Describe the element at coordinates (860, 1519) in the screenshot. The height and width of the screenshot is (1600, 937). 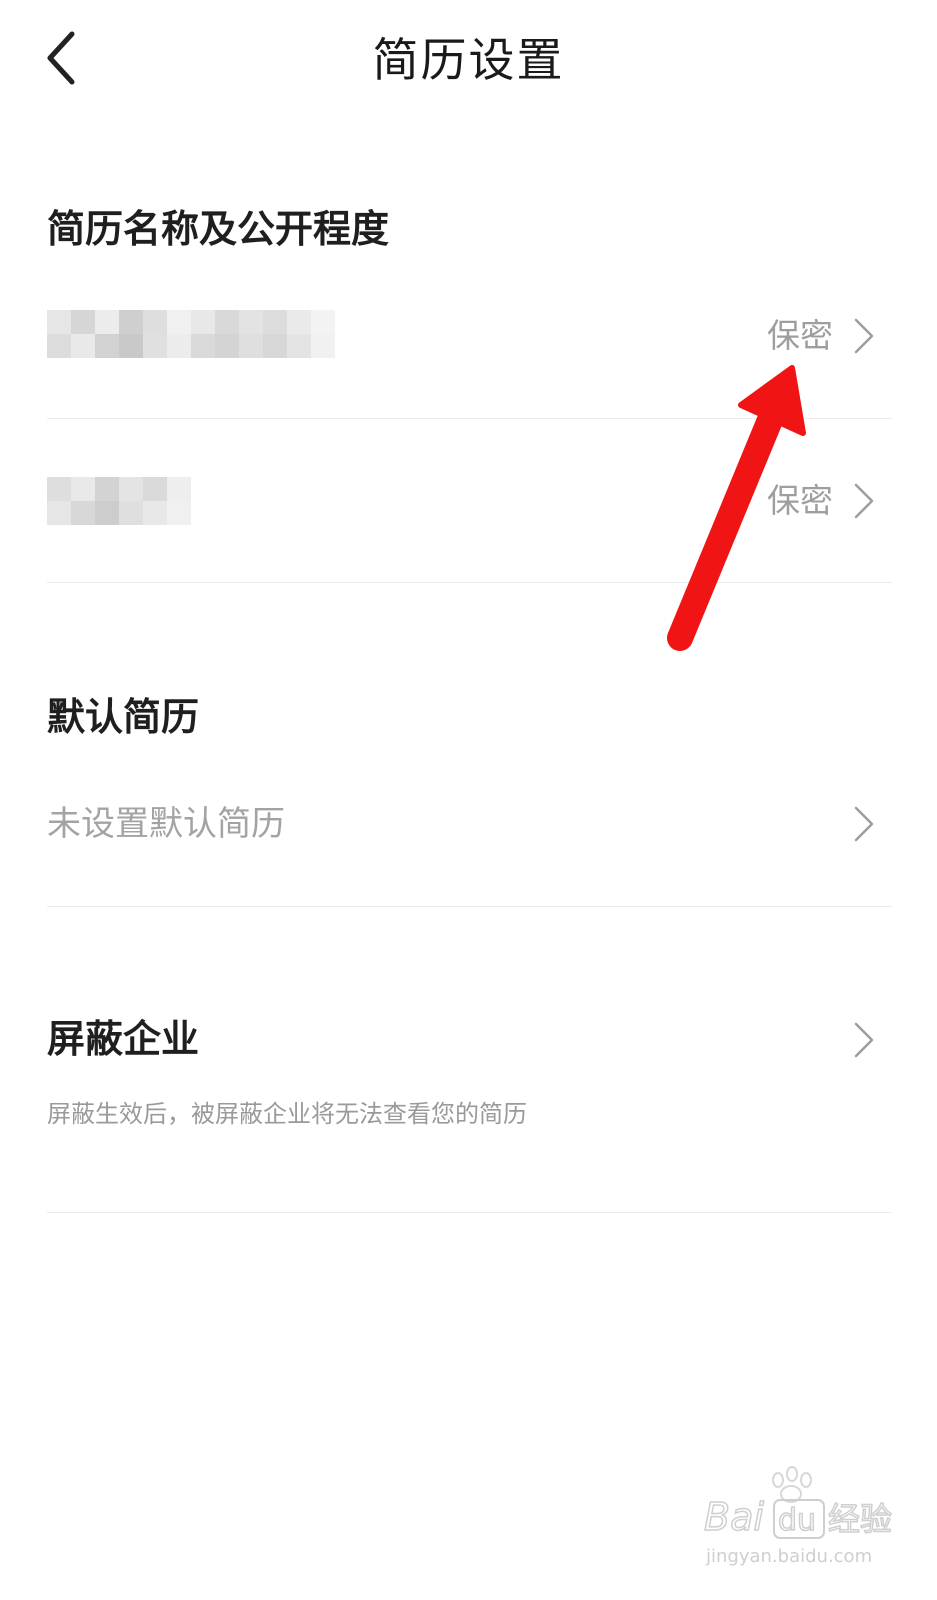
I see `svg-text: 经验` at that location.